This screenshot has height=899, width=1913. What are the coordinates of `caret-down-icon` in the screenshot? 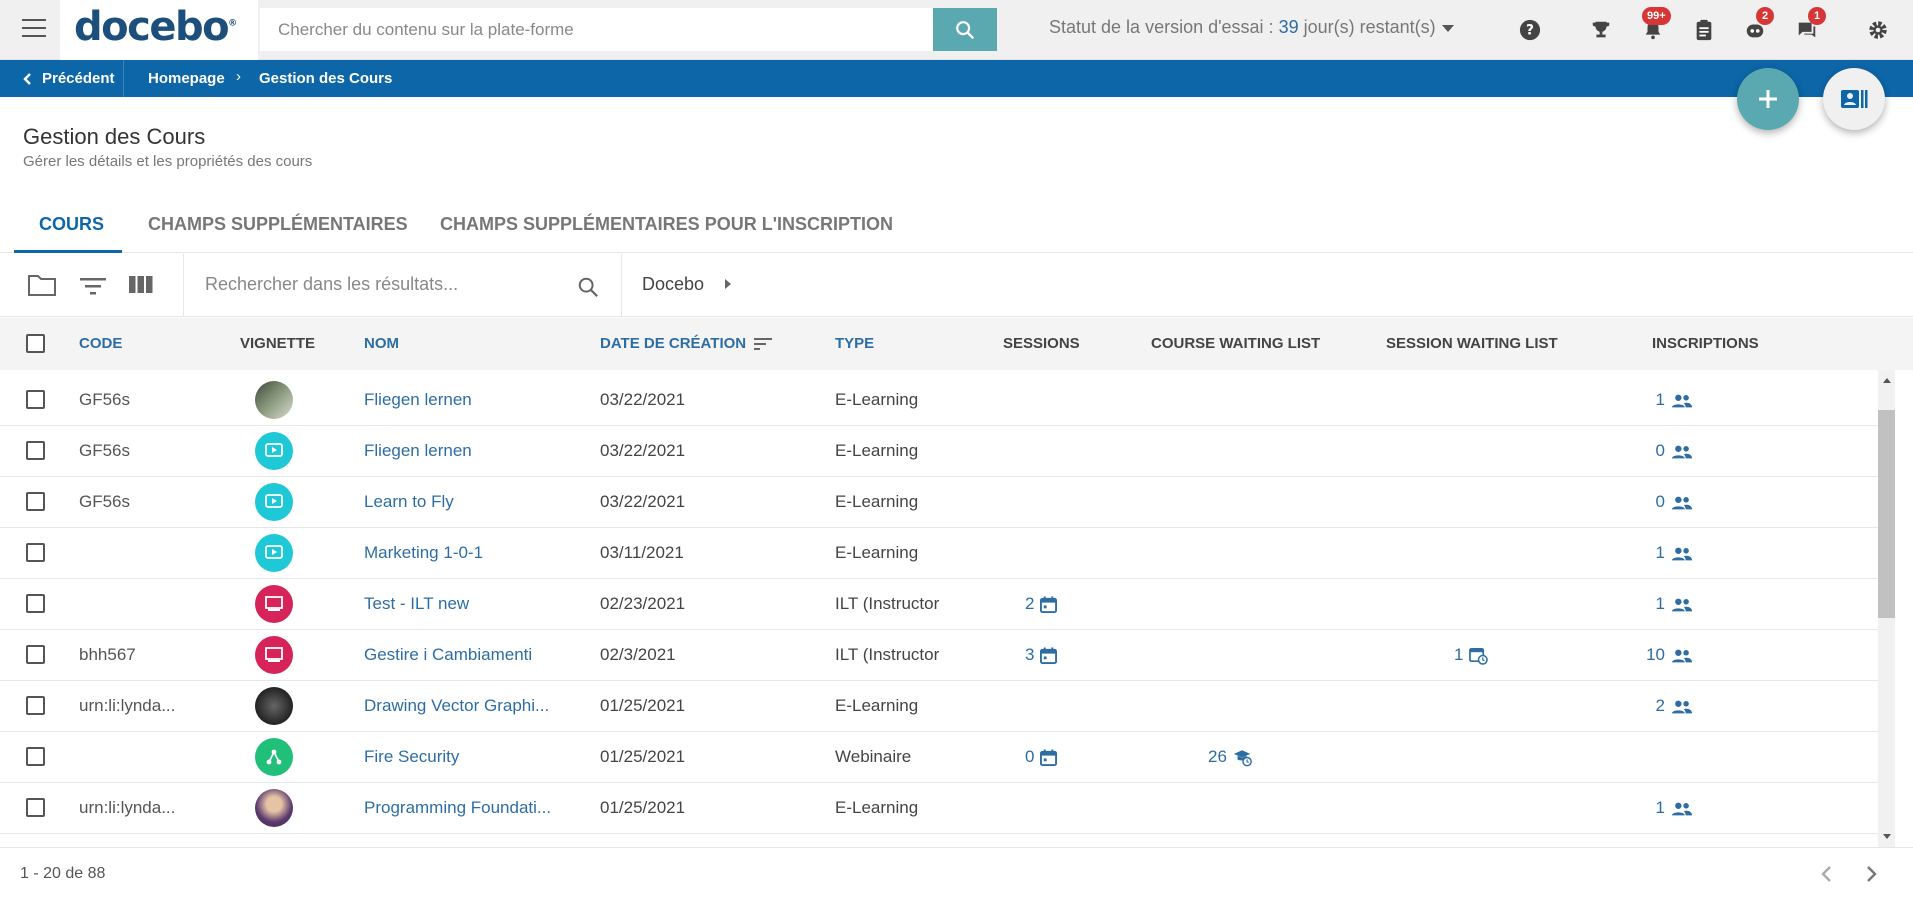 It's located at (1447, 28).